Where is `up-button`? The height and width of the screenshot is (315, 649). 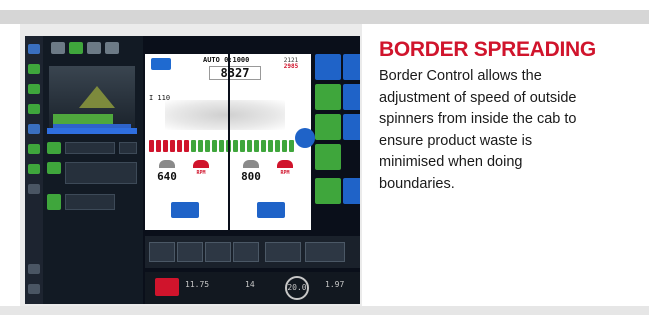 up-button is located at coordinates (351, 67).